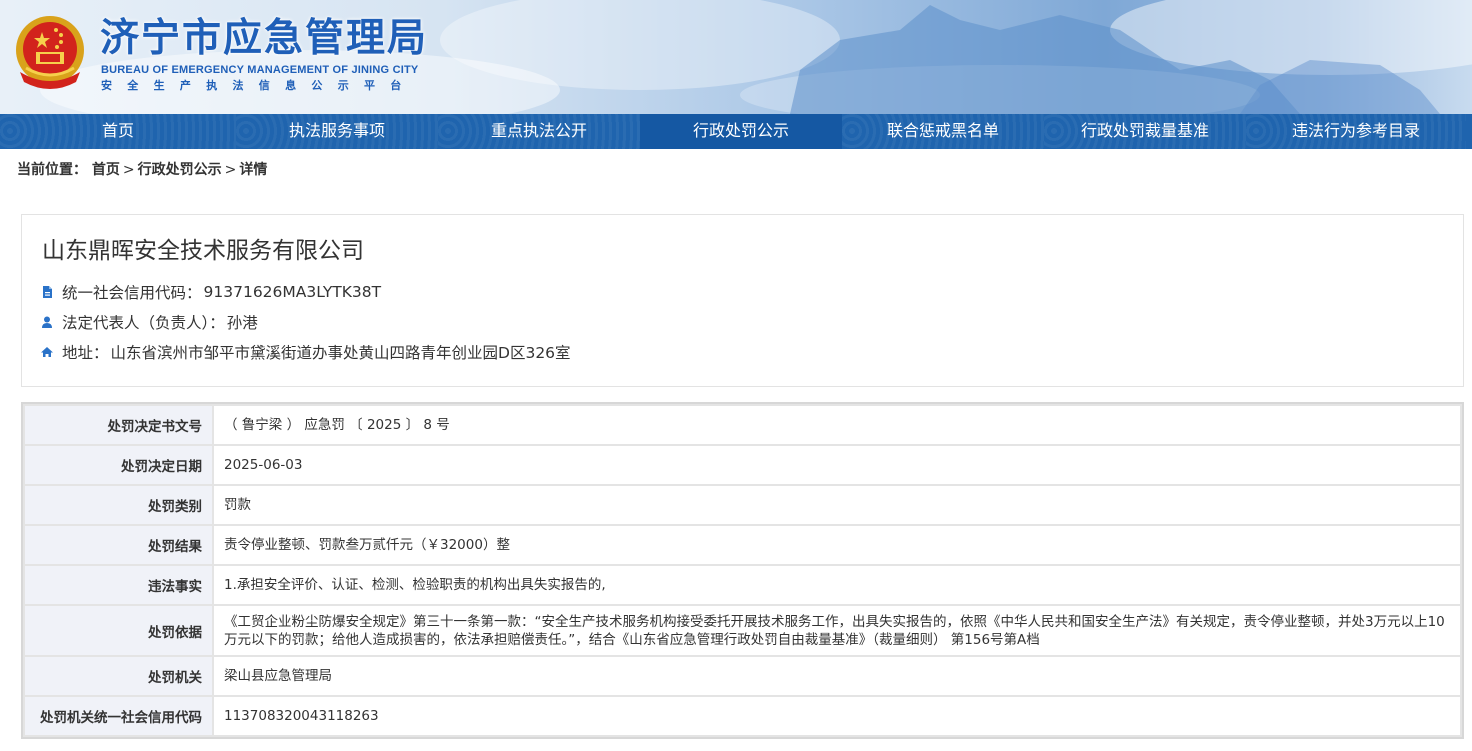 Image resolution: width=1472 pixels, height=751 pixels. Describe the element at coordinates (340, 353) in the screenshot. I see `address-value: 山东省滨州市邹平市黛溪街道办事处黄山四路青年创业园D区326室` at that location.